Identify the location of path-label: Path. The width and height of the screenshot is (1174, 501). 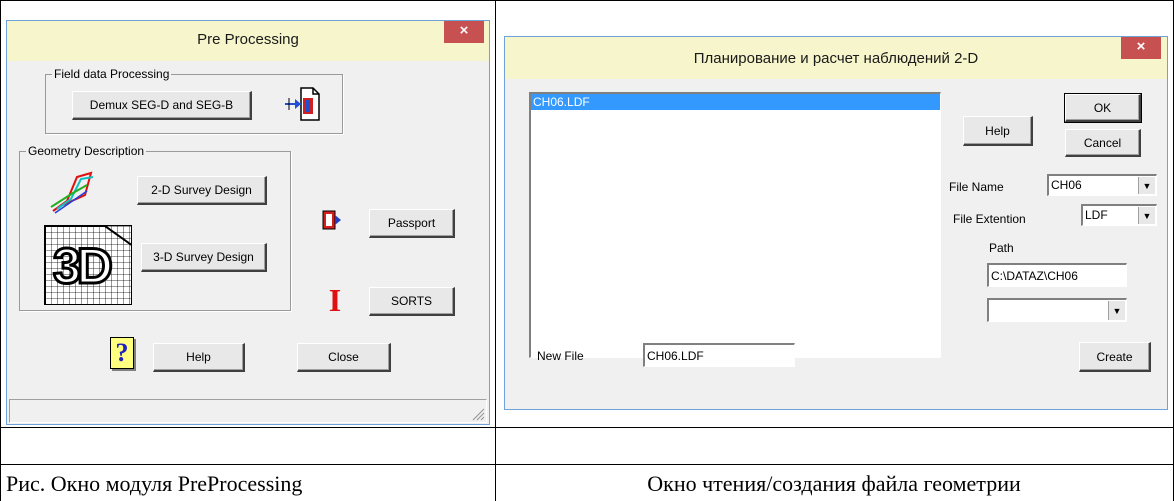
(1001, 248).